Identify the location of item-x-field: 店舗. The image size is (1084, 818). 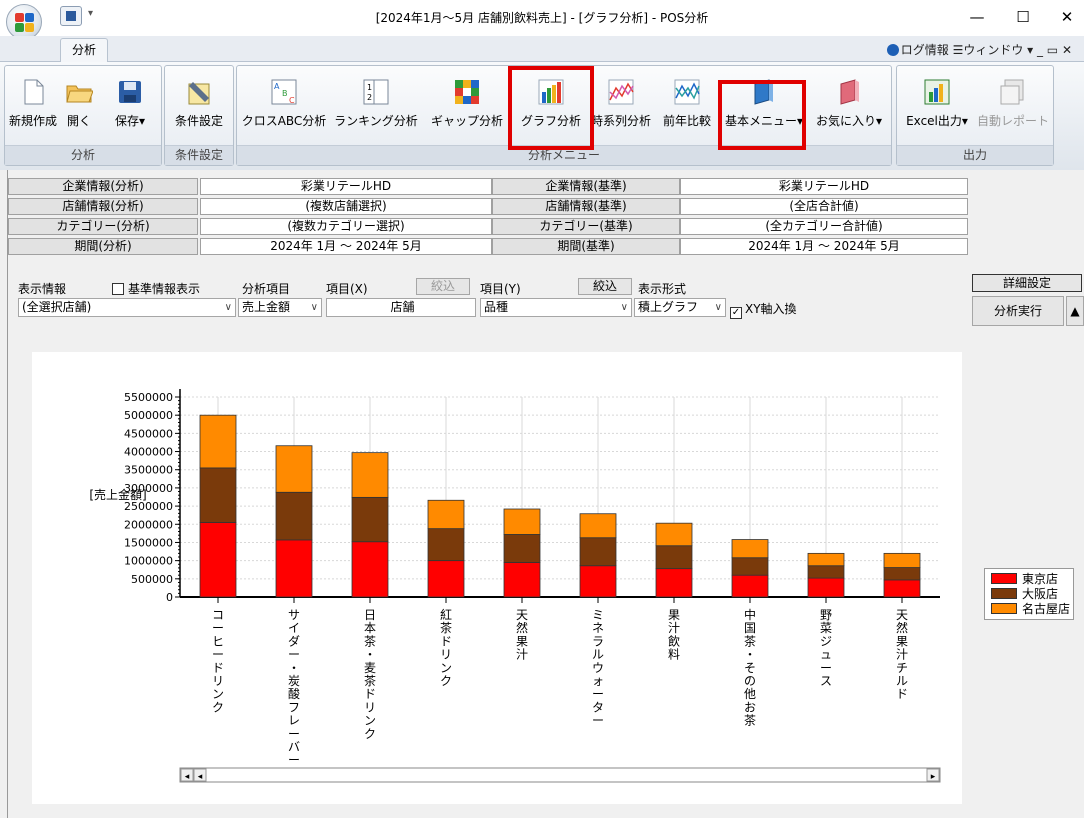
(401, 307).